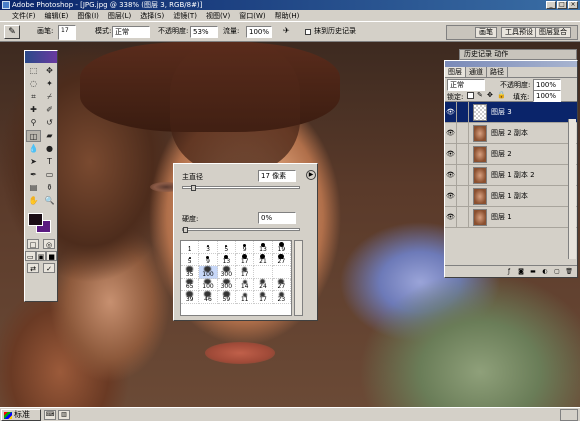  I want to click on brush-preset: 17, so click(245, 259).